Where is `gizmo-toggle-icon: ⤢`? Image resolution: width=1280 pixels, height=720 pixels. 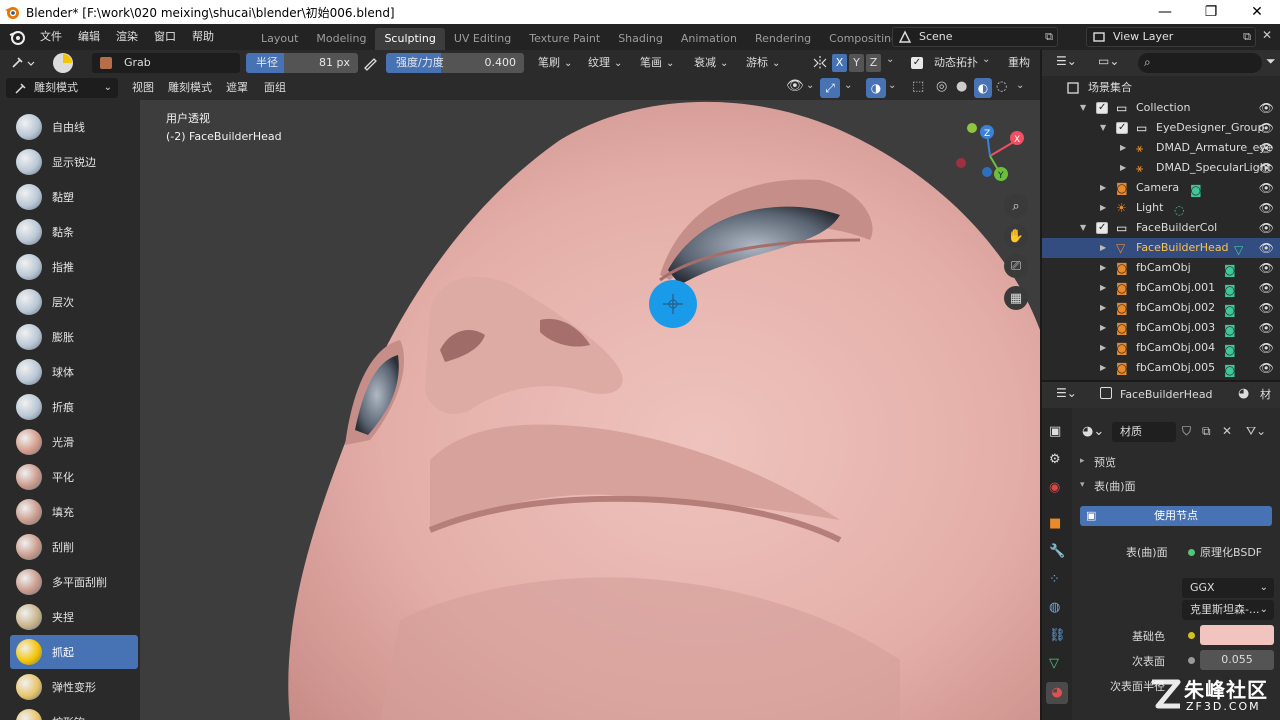
gizmo-toggle-icon: ⤢ is located at coordinates (830, 88).